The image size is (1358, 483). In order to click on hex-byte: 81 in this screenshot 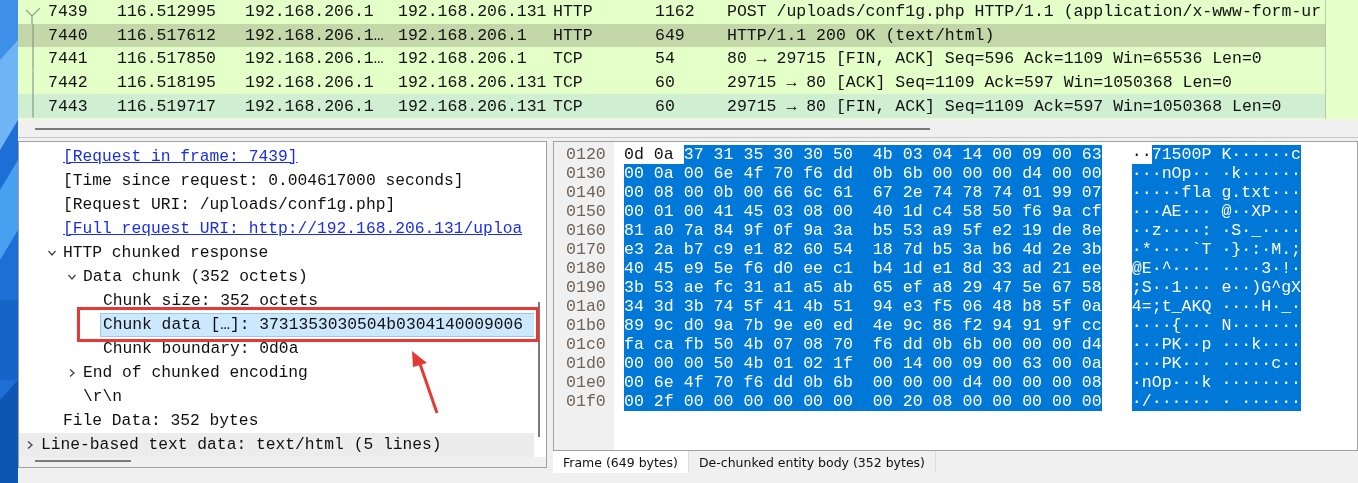, I will do `click(639, 230)`.